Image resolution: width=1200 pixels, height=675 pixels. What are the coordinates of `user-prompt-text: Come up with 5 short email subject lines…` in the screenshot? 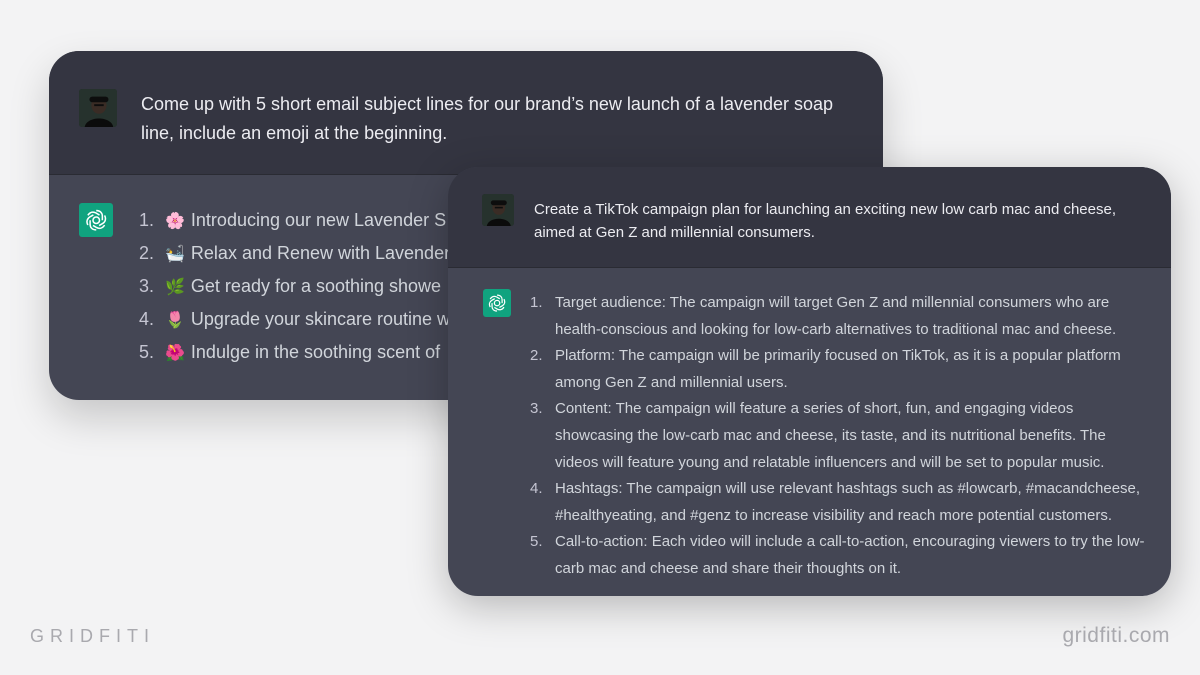 It's located at (487, 118).